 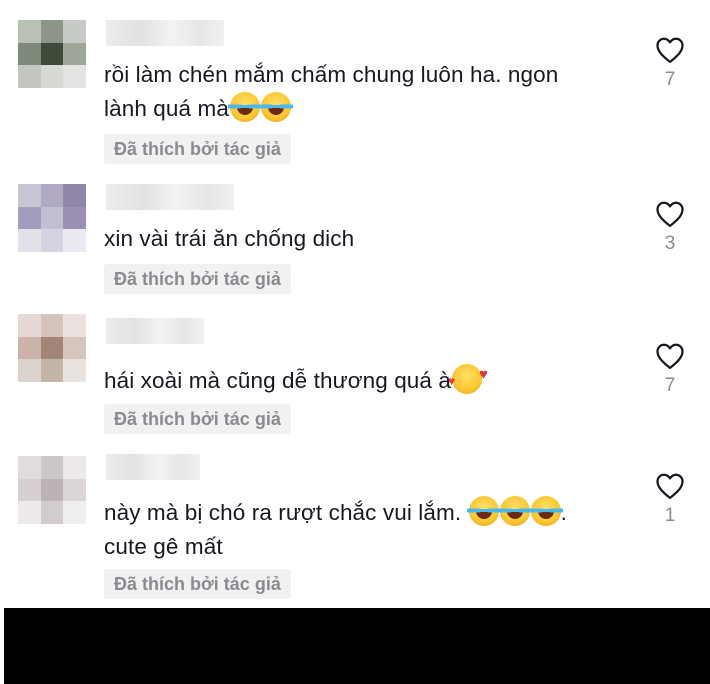 I want to click on like-count: 1, so click(x=670, y=515).